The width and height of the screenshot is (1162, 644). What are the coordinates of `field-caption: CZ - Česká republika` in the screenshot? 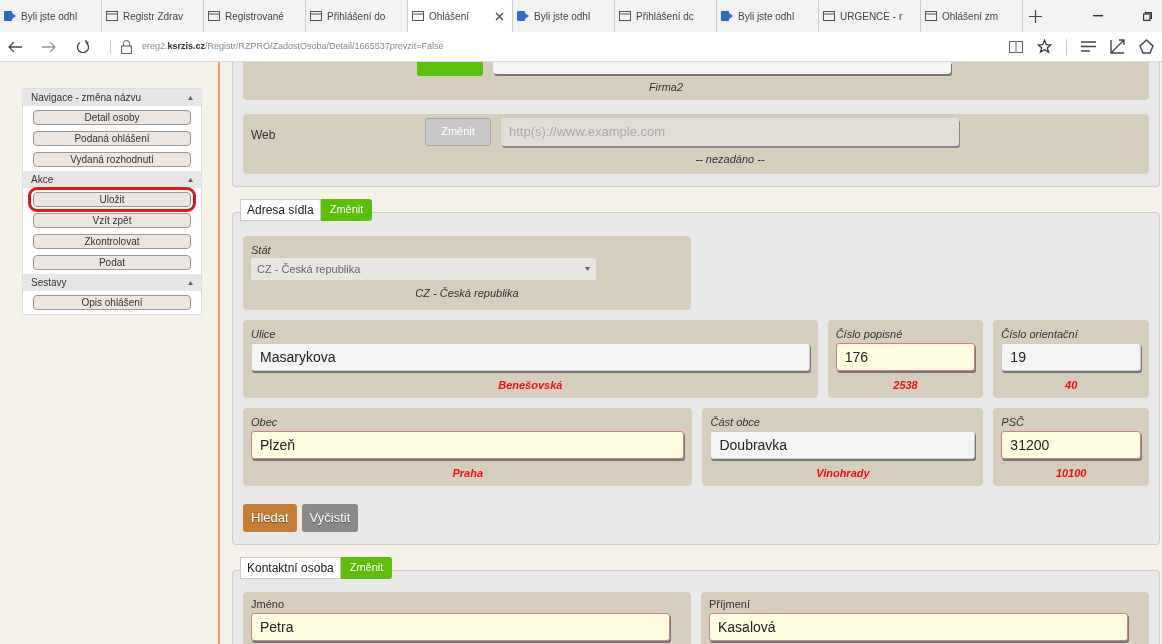 It's located at (467, 293).